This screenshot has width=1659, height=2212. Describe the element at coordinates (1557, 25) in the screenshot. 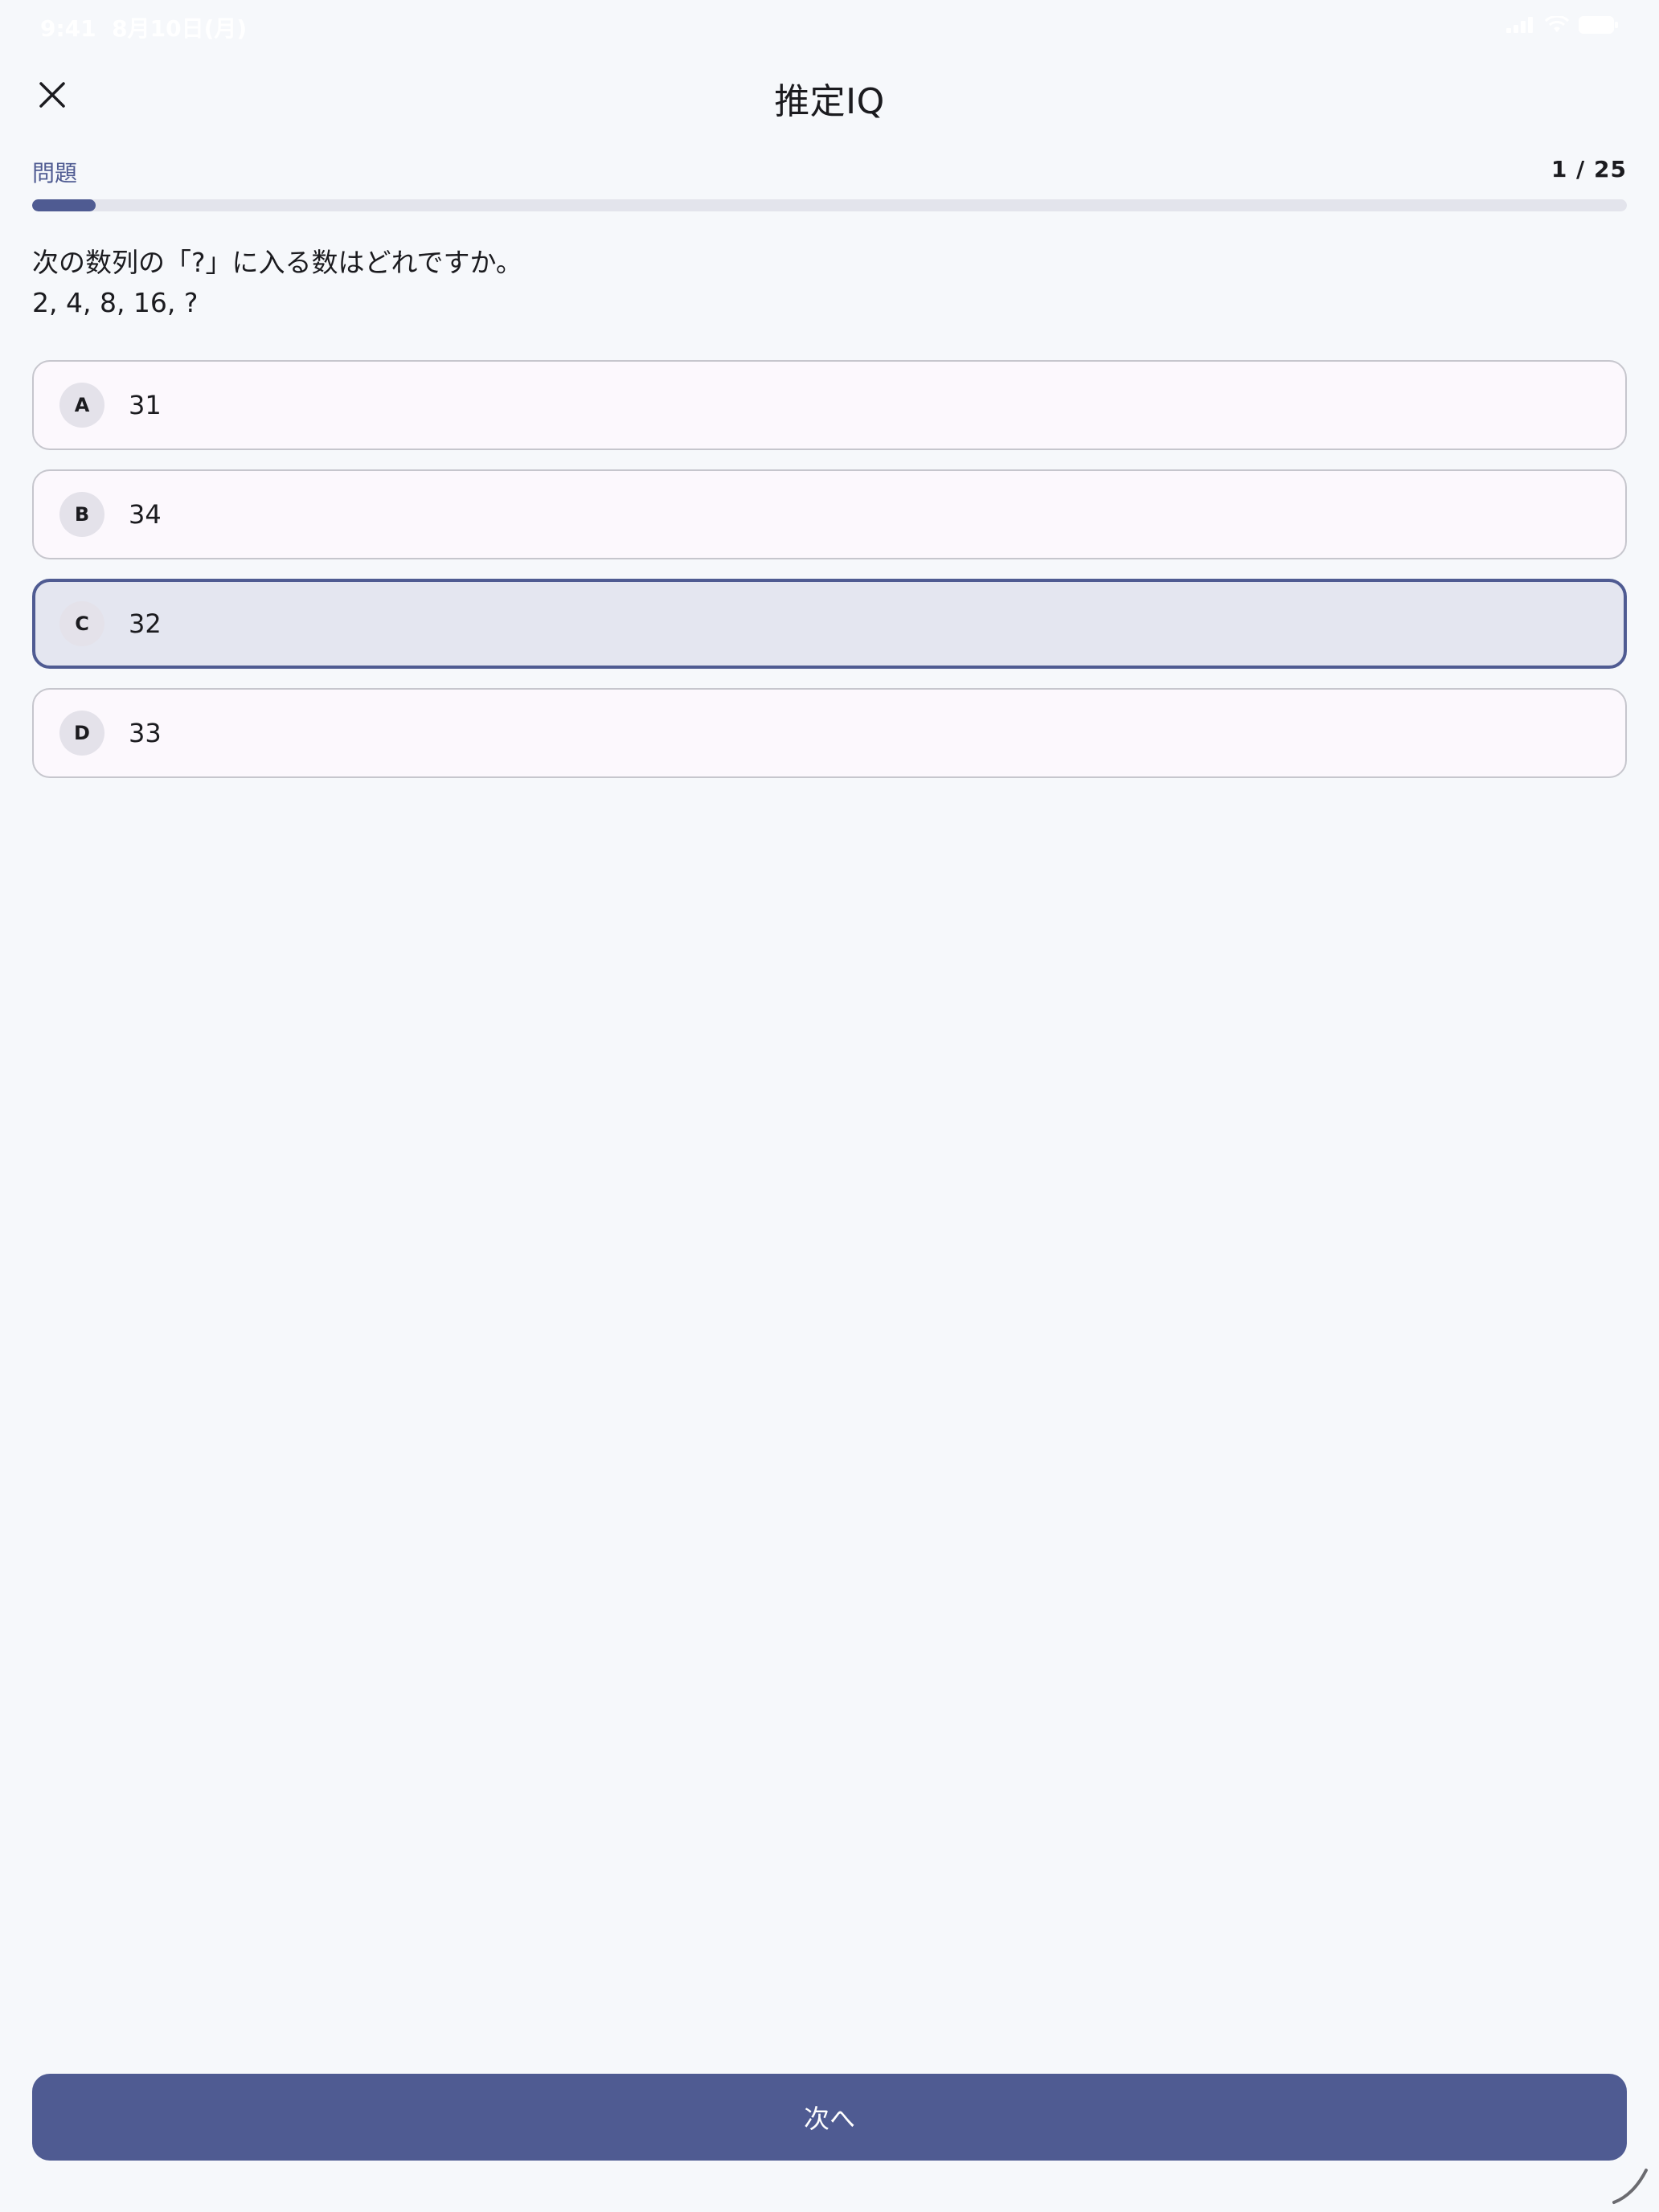

I see `wifi-icon` at that location.